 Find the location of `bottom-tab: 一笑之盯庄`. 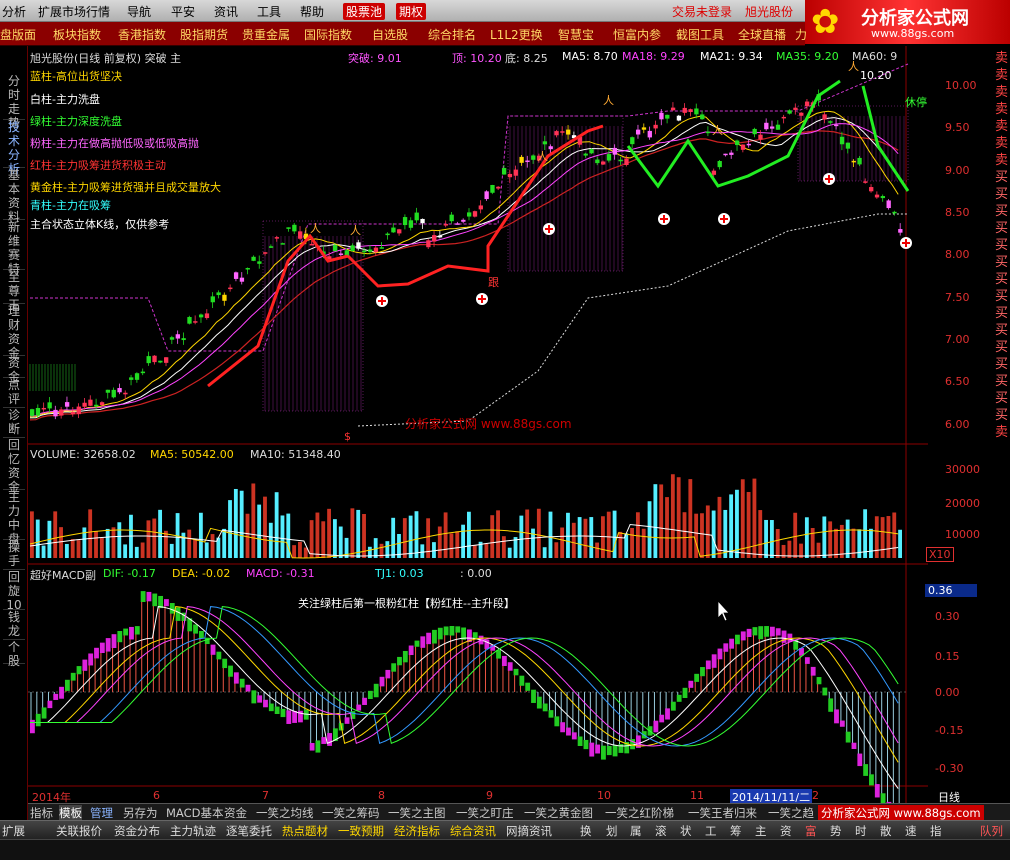

bottom-tab: 一笑之盯庄 is located at coordinates (485, 813).